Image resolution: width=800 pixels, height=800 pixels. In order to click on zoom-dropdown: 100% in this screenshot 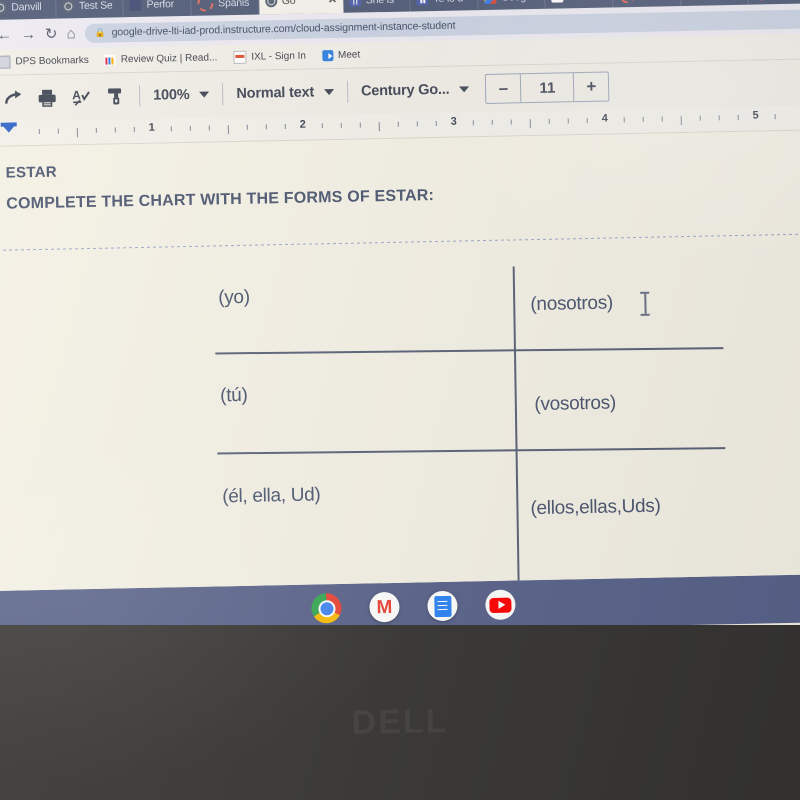, I will do `click(181, 95)`.